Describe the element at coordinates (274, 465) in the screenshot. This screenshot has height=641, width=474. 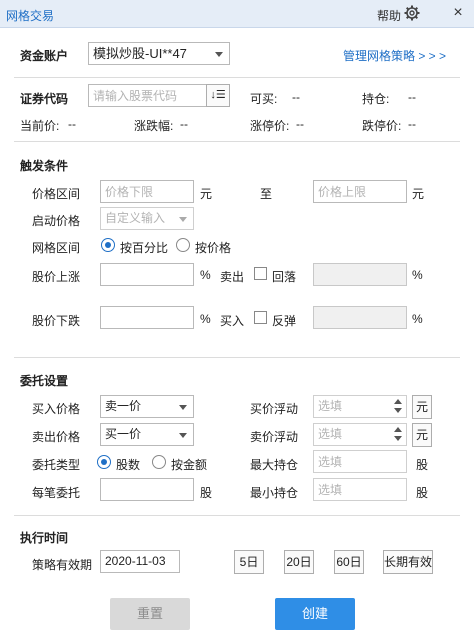
I see `max-hold-label: 最大持仓` at that location.